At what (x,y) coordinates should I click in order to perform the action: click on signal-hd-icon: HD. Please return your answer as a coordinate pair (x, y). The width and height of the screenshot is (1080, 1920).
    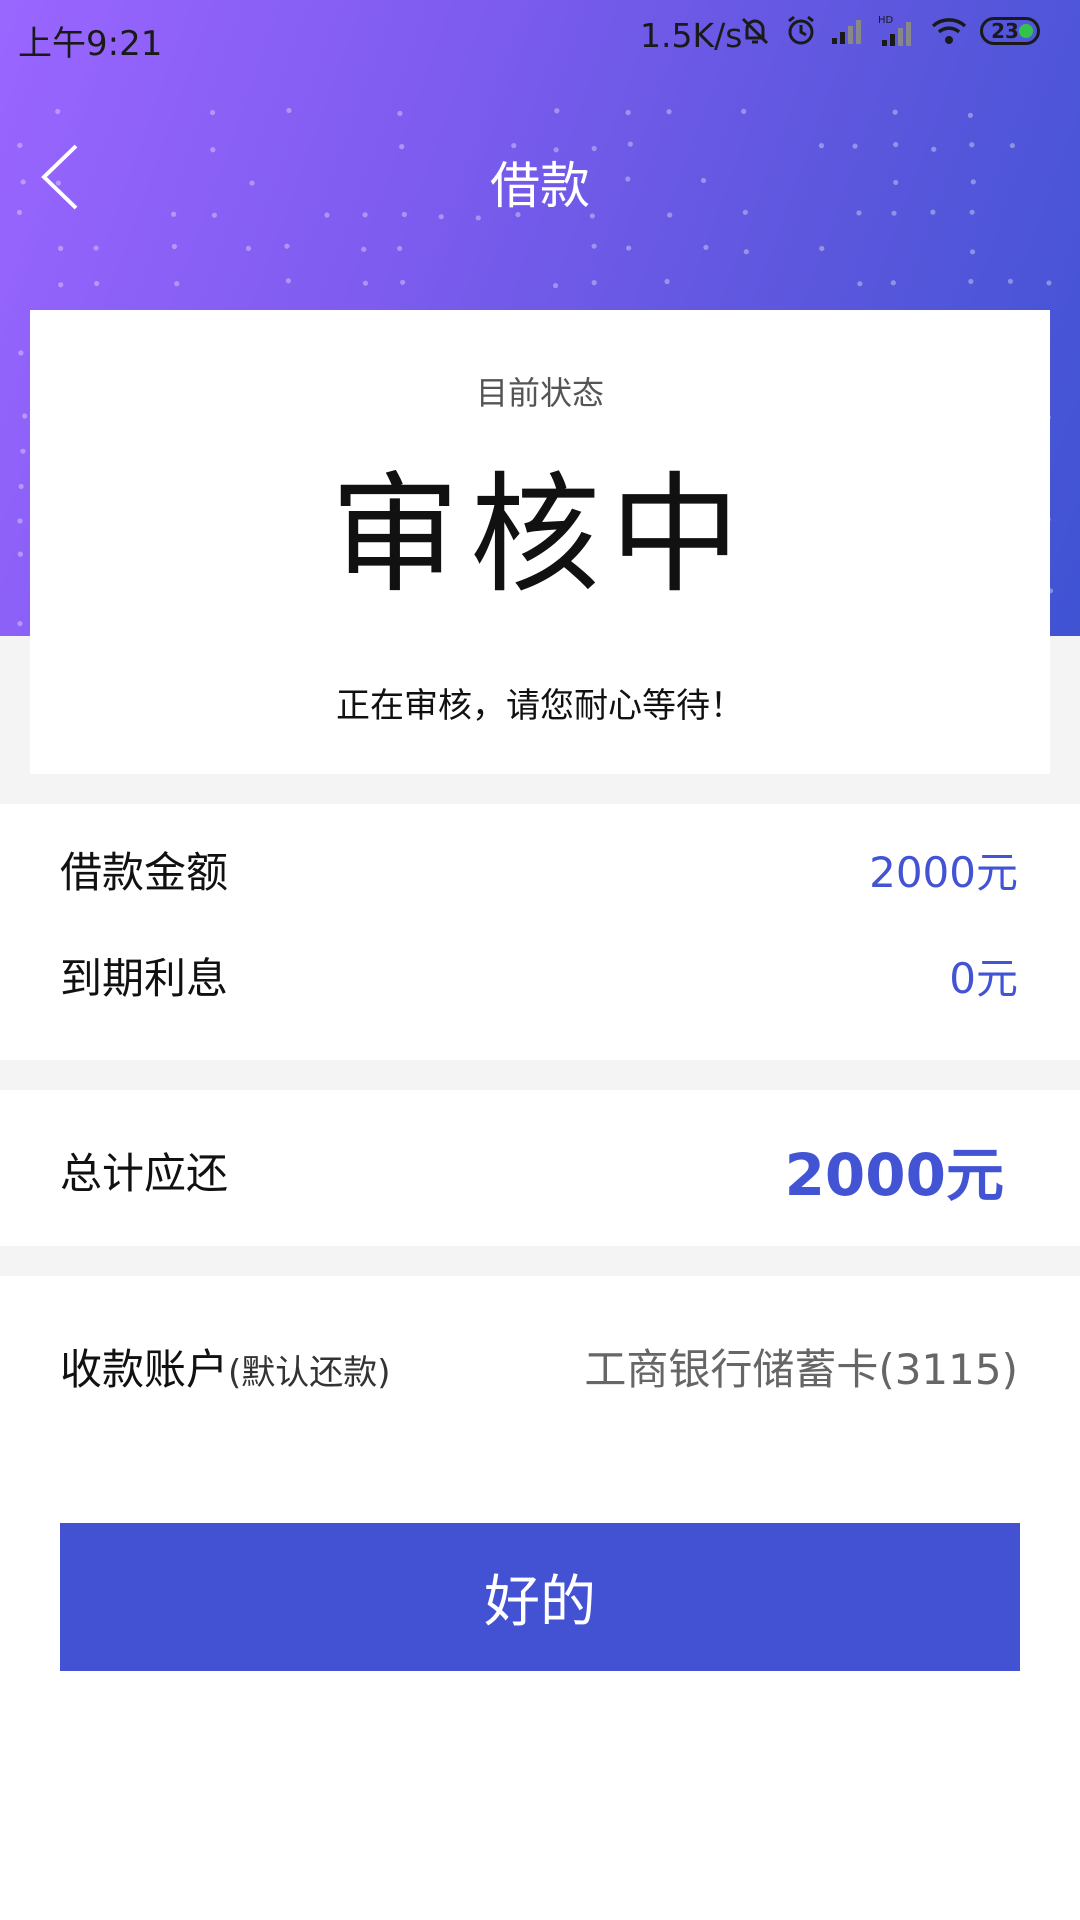
    Looking at the image, I should click on (894, 30).